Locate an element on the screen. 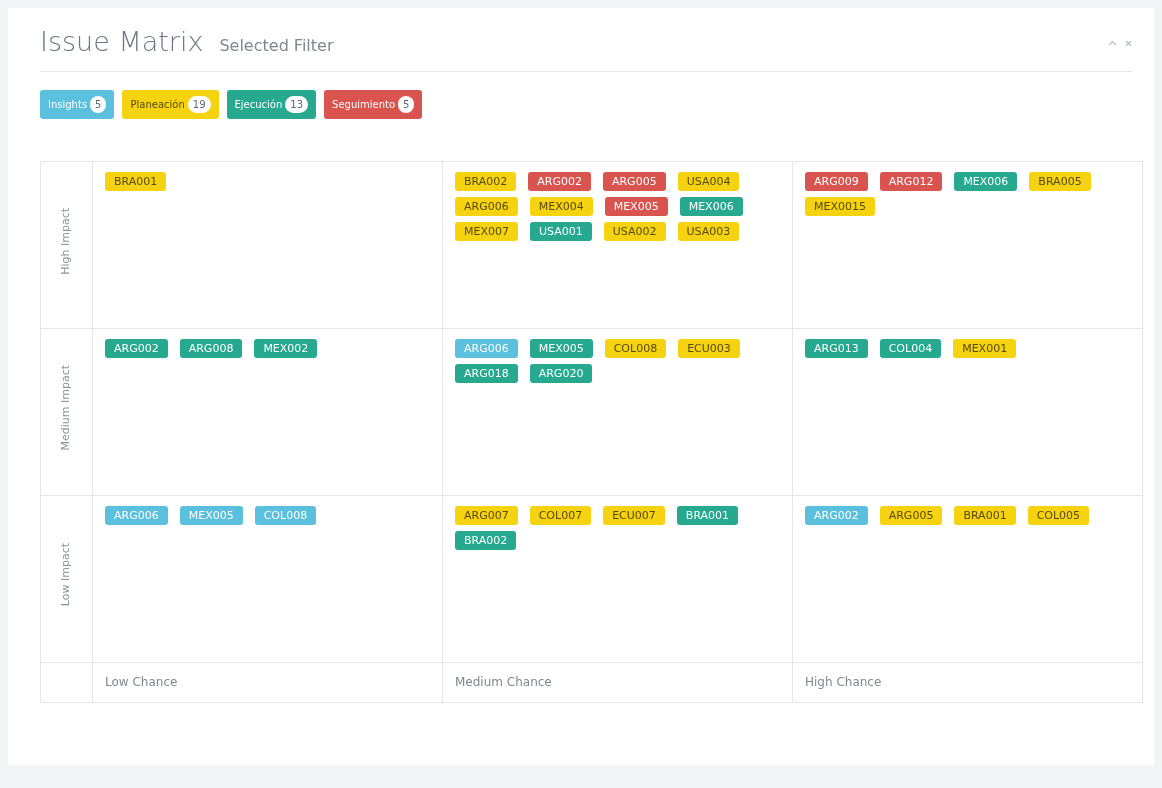  issue-tag: BRA002 is located at coordinates (486, 181).